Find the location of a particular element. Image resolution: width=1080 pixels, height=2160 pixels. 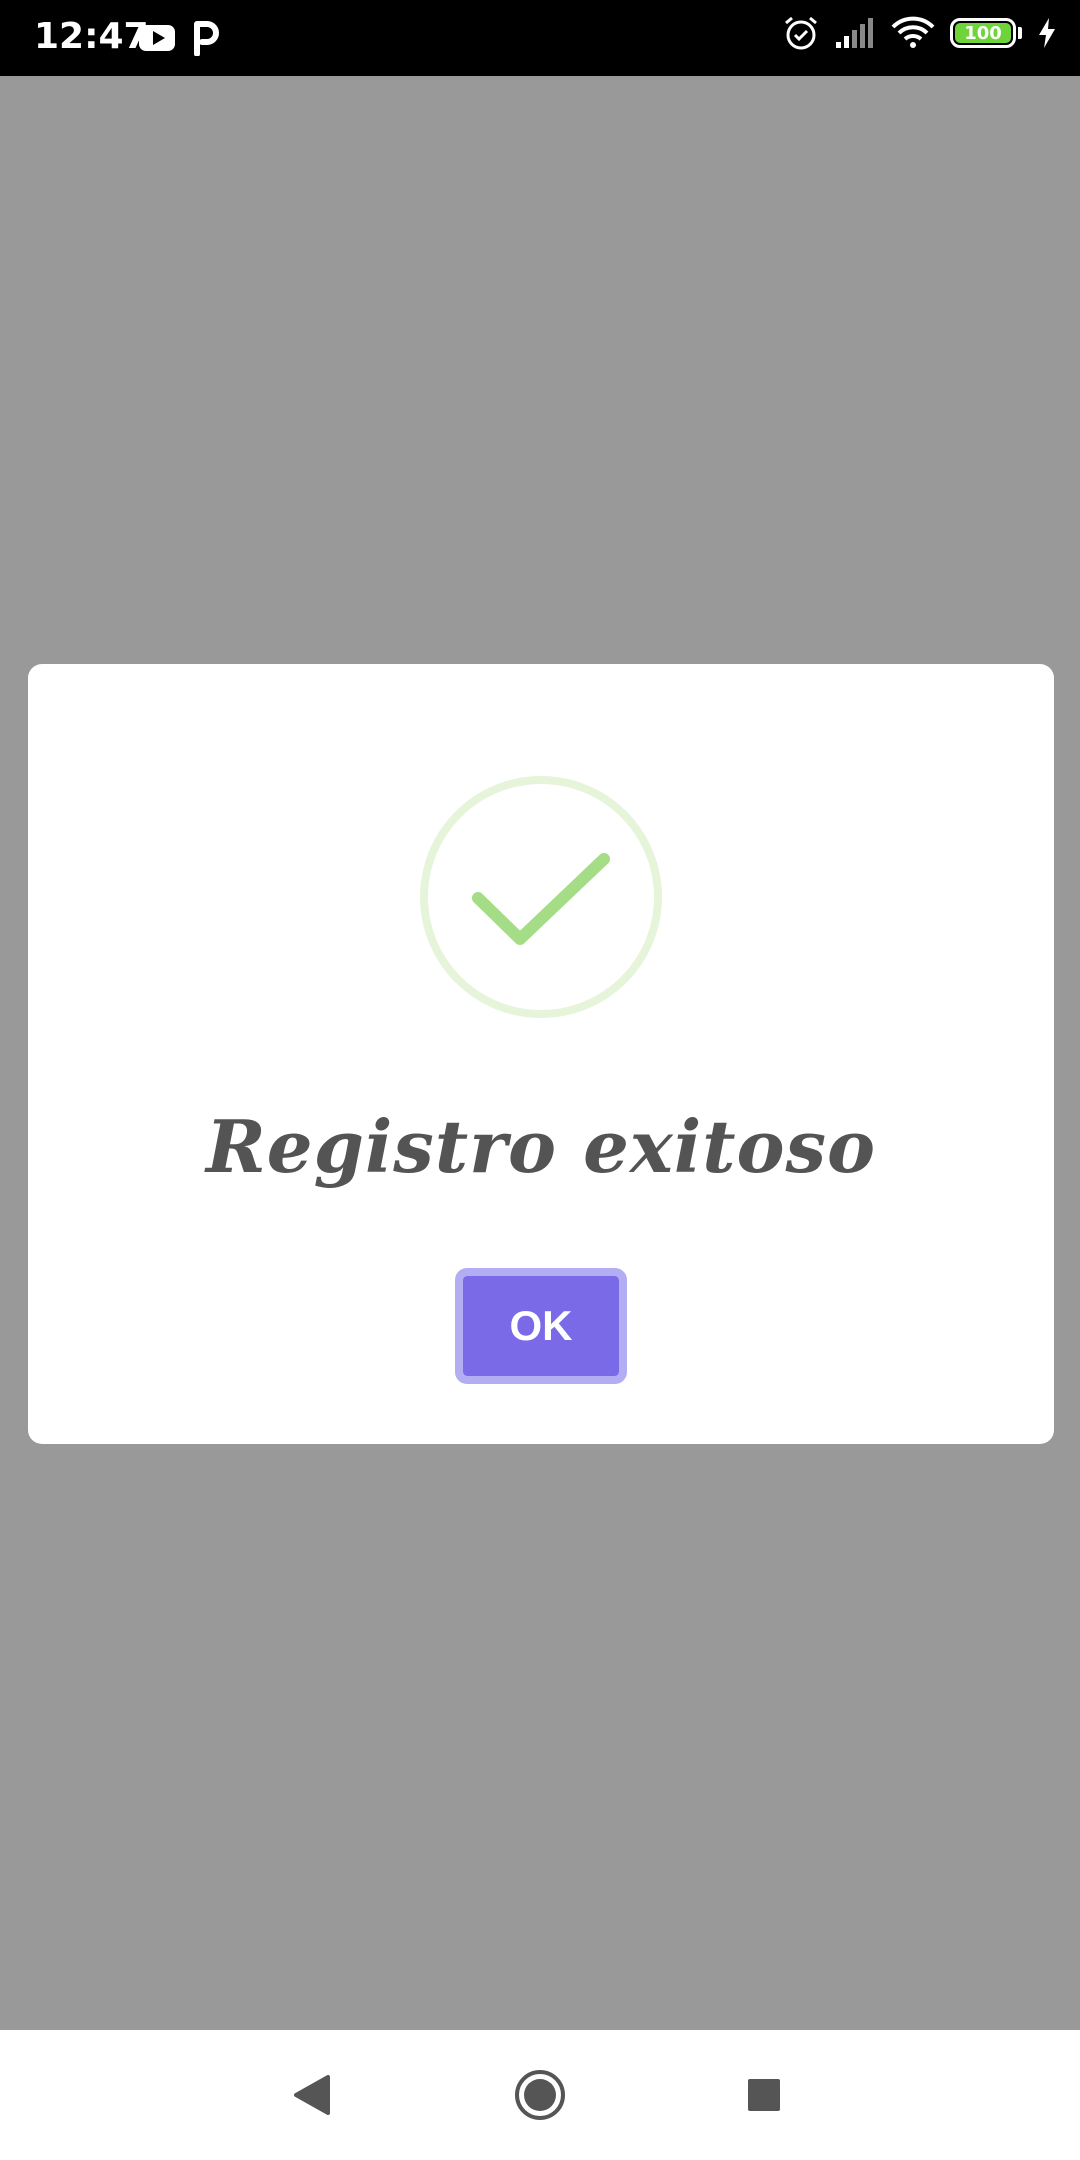

back-icon is located at coordinates (312, 2095).